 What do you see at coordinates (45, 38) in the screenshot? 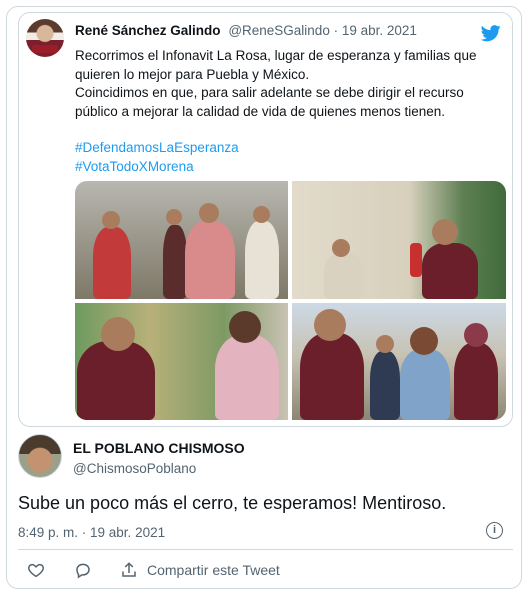
I see `quoted-author-avatar` at bounding box center [45, 38].